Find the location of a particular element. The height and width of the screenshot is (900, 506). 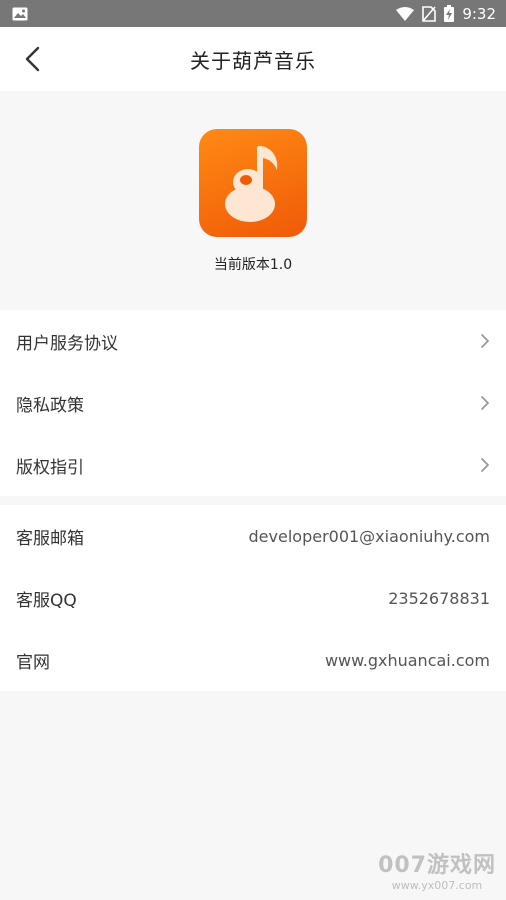

watermark: 007游戏网 www.yx007.com is located at coordinates (437, 869).